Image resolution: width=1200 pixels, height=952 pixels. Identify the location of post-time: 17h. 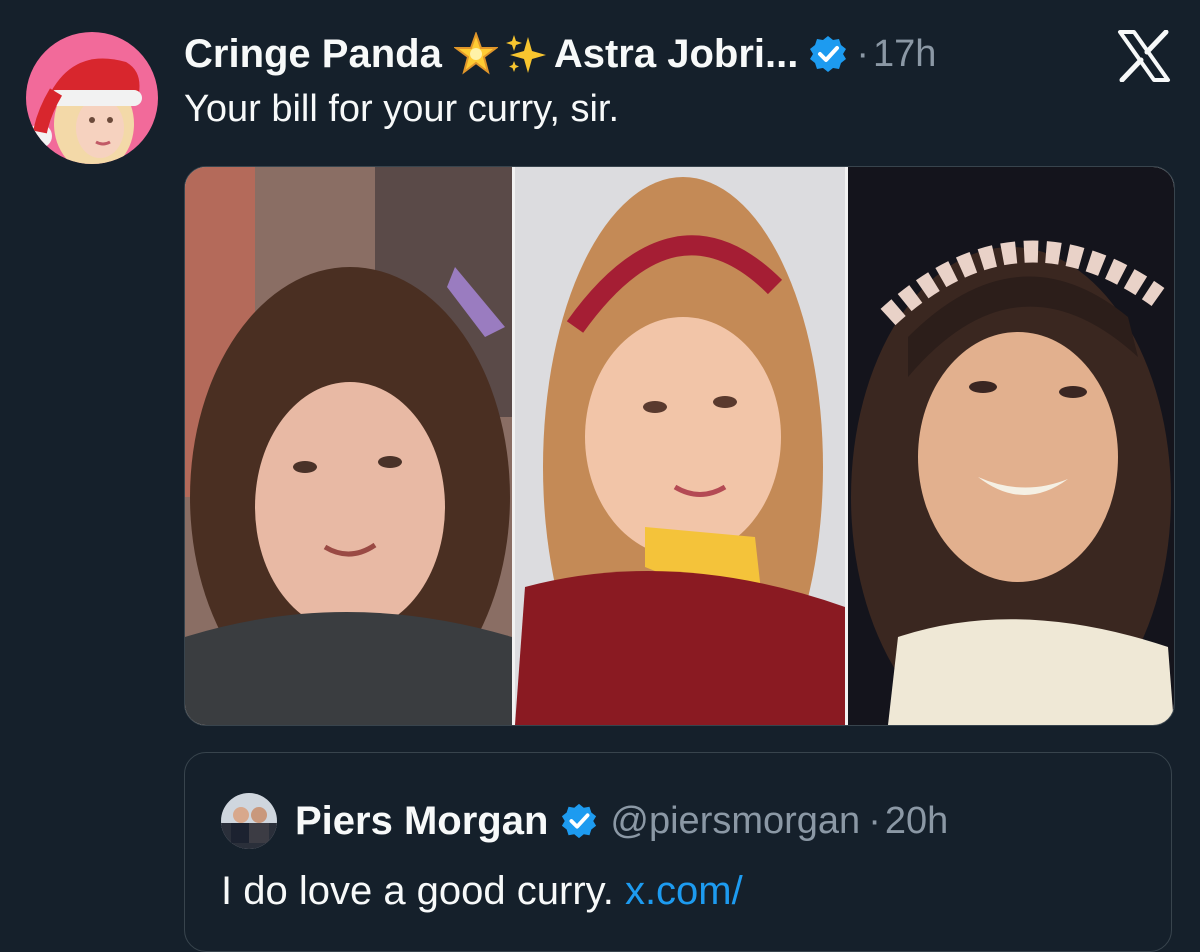
(904, 54).